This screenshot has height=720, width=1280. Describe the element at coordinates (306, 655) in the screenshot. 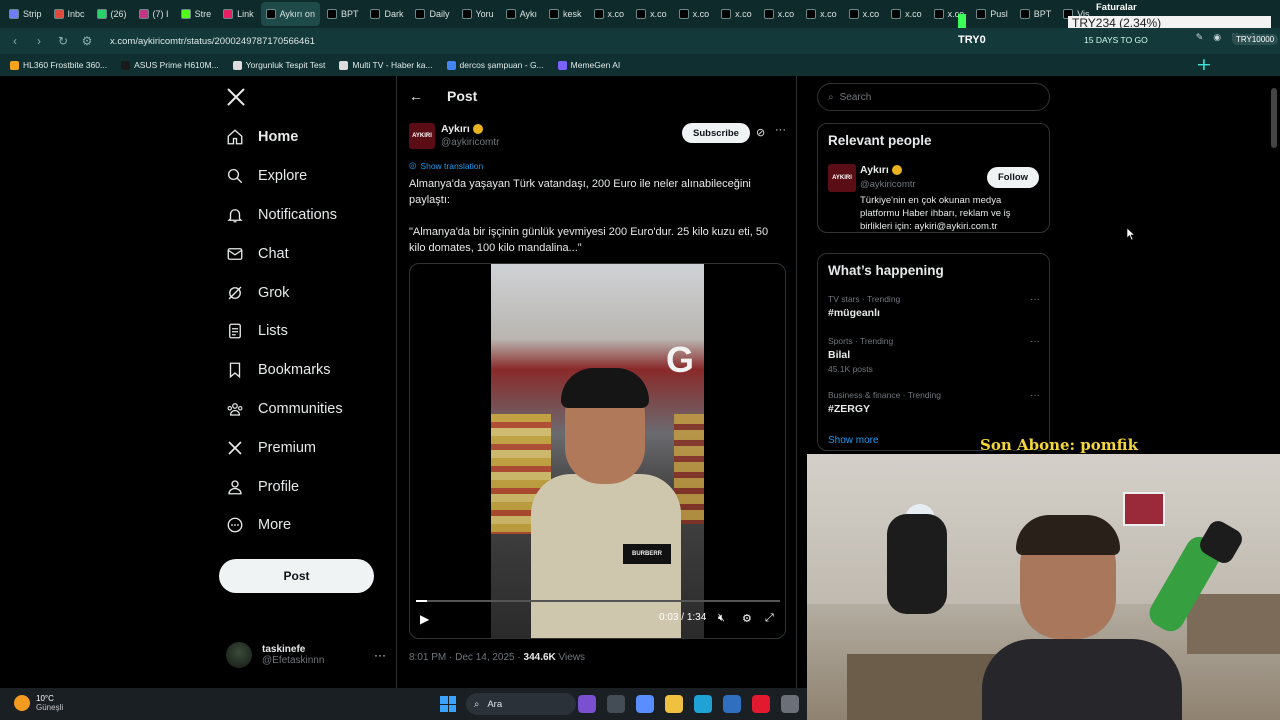

I see `account-switcher: taskinefe @Efetaskinnn ···` at that location.